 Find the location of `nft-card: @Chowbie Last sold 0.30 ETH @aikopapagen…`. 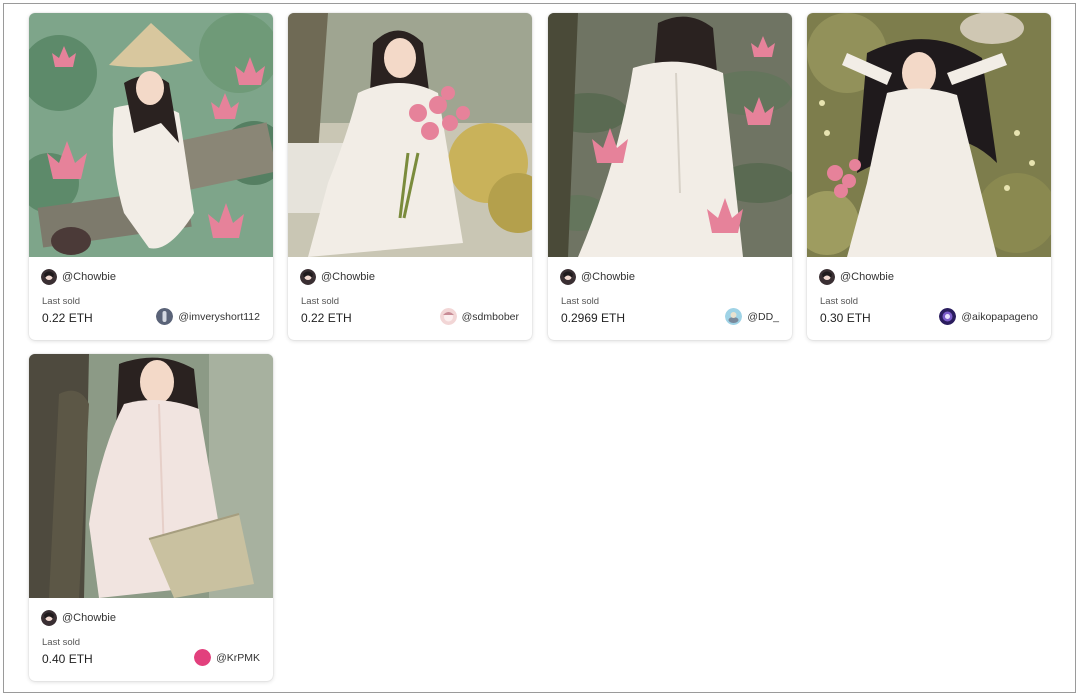

nft-card: @Chowbie Last sold 0.30 ETH @aikopapagen… is located at coordinates (929, 176).